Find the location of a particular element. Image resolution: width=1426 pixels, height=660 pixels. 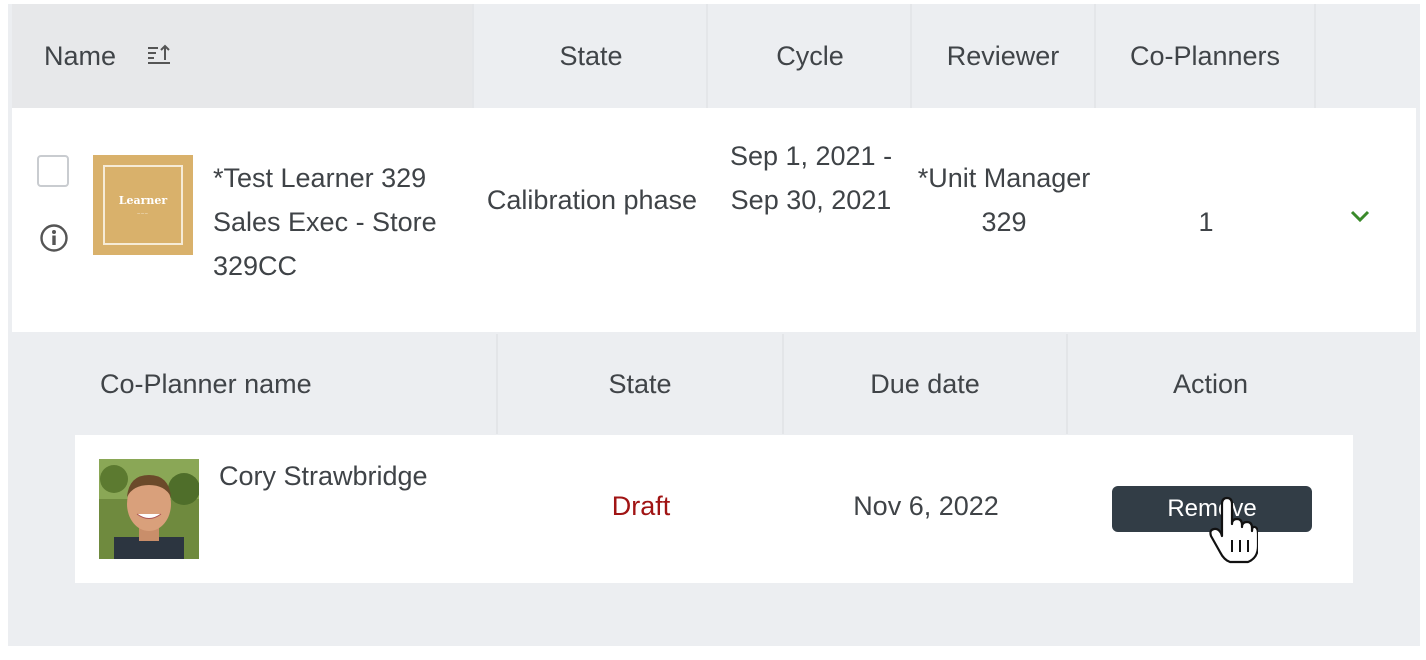

column-header-expand is located at coordinates (1366, 56).